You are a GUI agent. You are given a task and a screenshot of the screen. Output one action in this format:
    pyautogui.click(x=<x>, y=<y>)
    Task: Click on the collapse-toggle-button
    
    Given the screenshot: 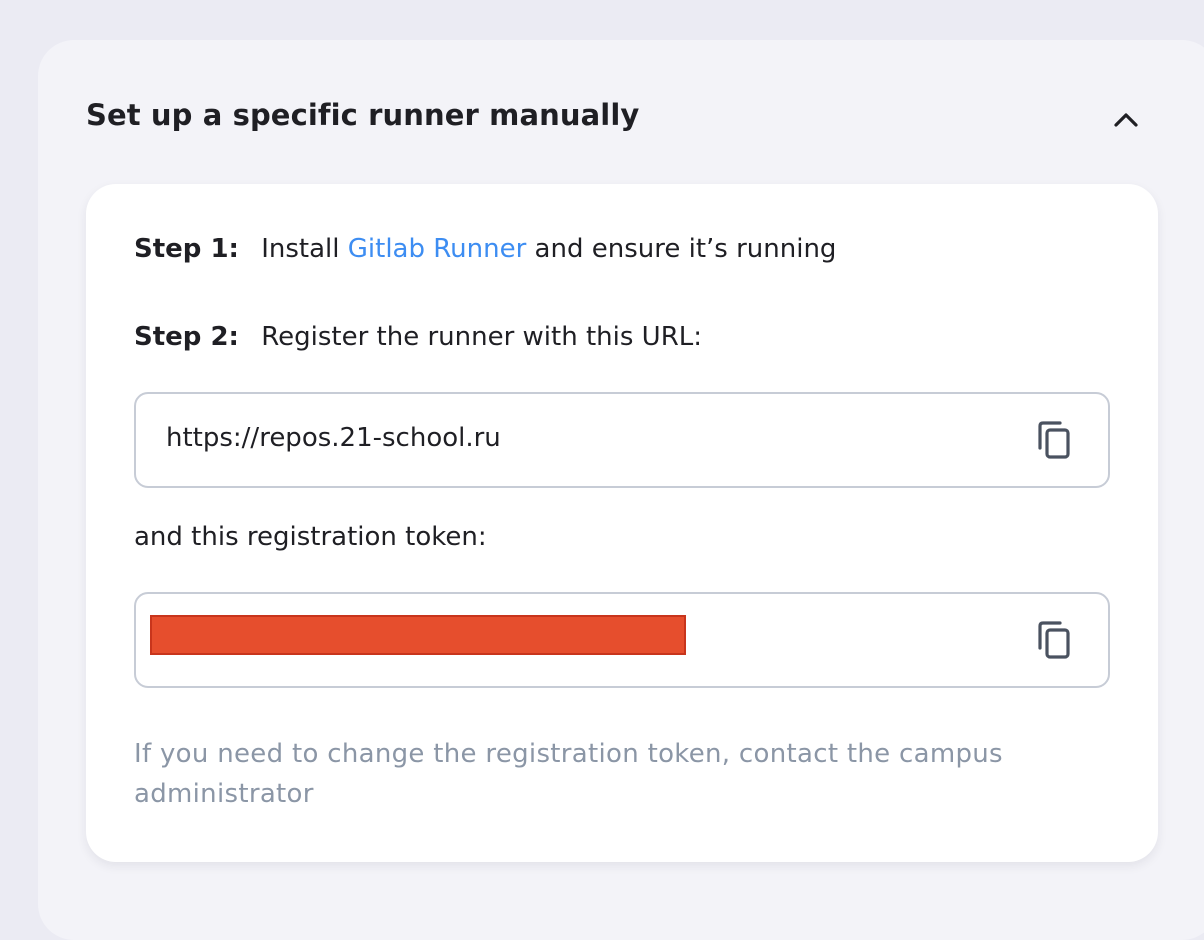 What is the action you would take?
    pyautogui.click(x=1126, y=120)
    